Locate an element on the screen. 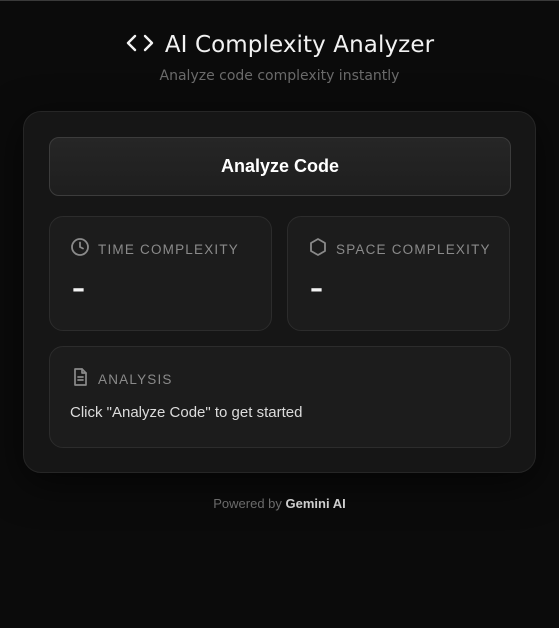 This screenshot has width=559, height=628. footer: Powered by Gemini AI is located at coordinates (279, 503).